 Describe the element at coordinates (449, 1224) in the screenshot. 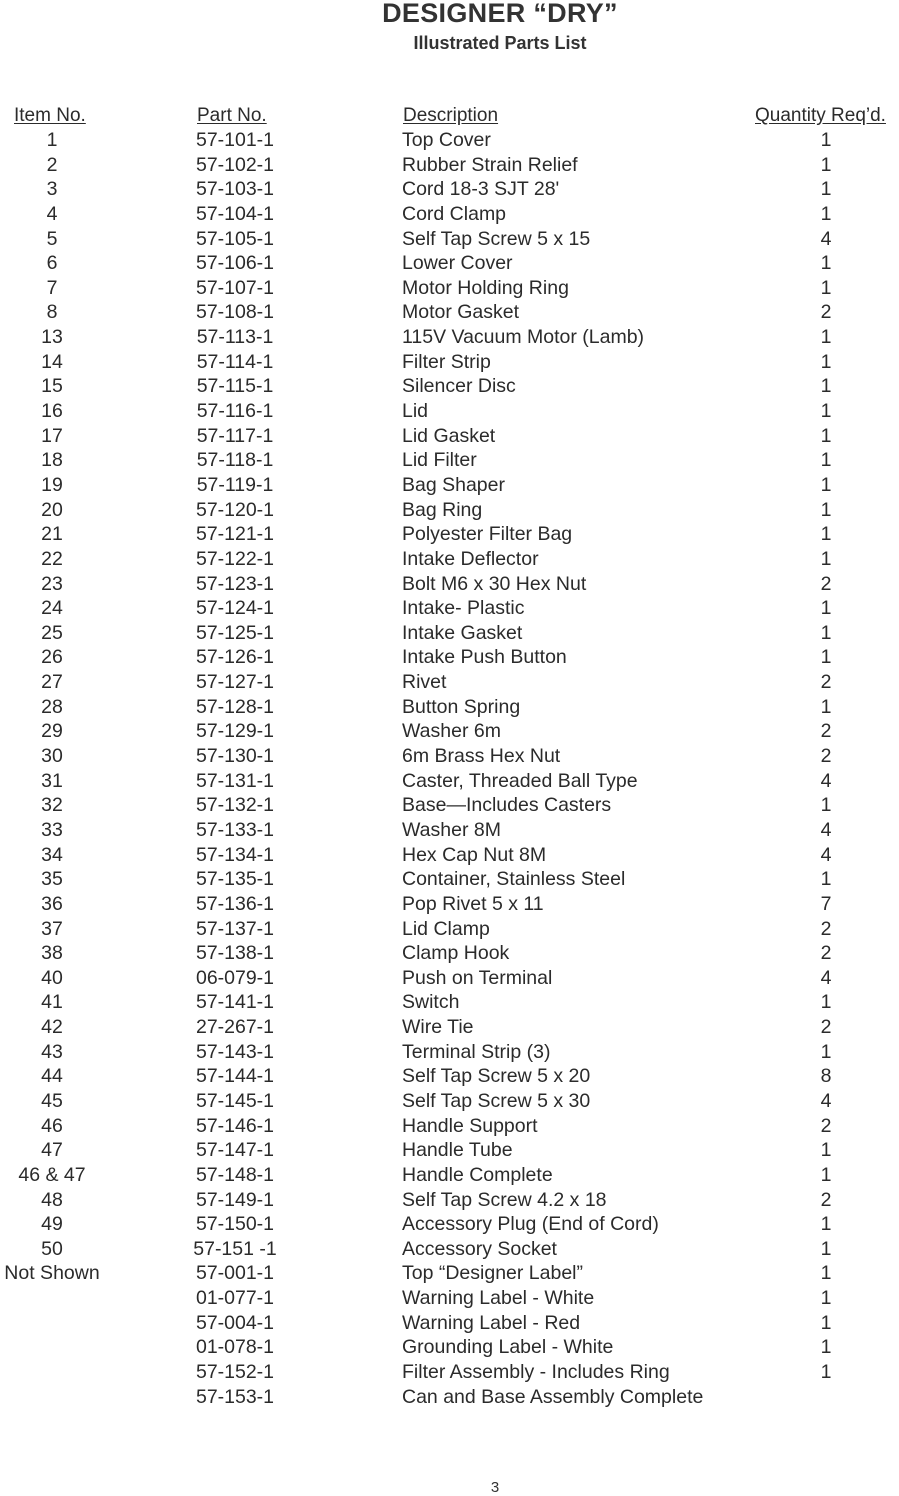

I see `table-row: 49 57-150-1 Accessory Plug (End of Cord) 1` at that location.